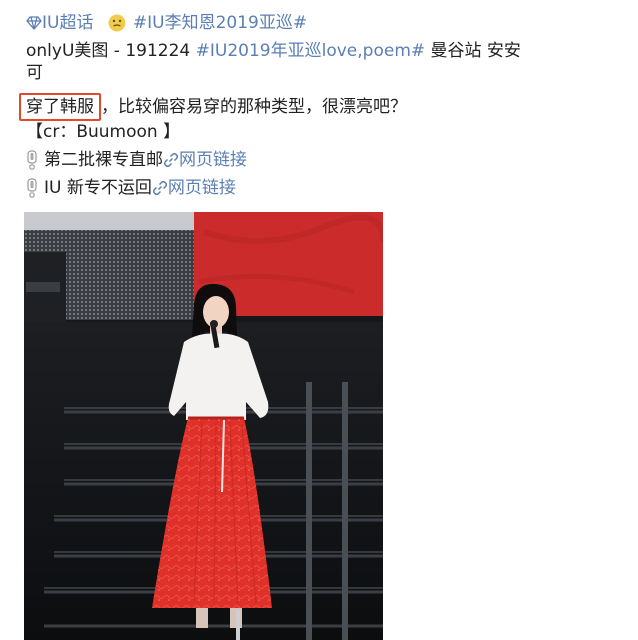 The height and width of the screenshot is (640, 638). Describe the element at coordinates (34, 23) in the screenshot. I see `diamond-icon` at that location.